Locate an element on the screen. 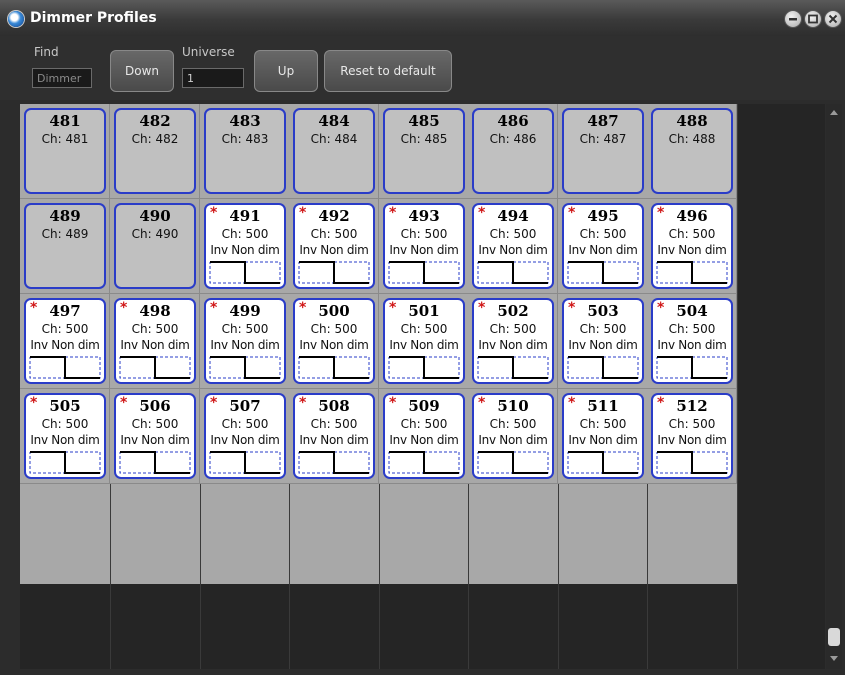 The width and height of the screenshot is (845, 675). scrollbar-thumb is located at coordinates (834, 637).